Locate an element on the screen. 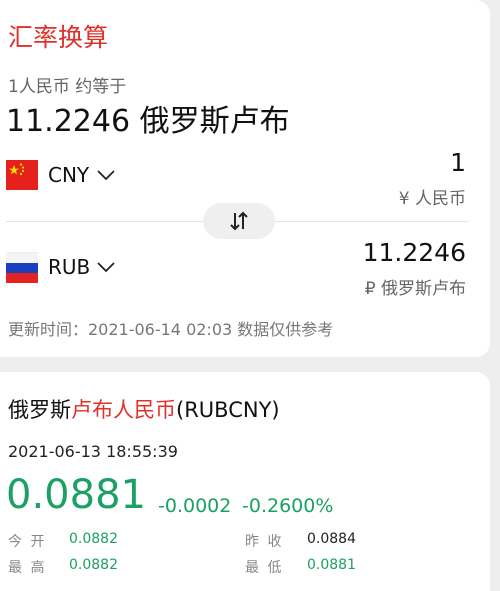 This screenshot has width=500, height=591. swap-button is located at coordinates (239, 221).